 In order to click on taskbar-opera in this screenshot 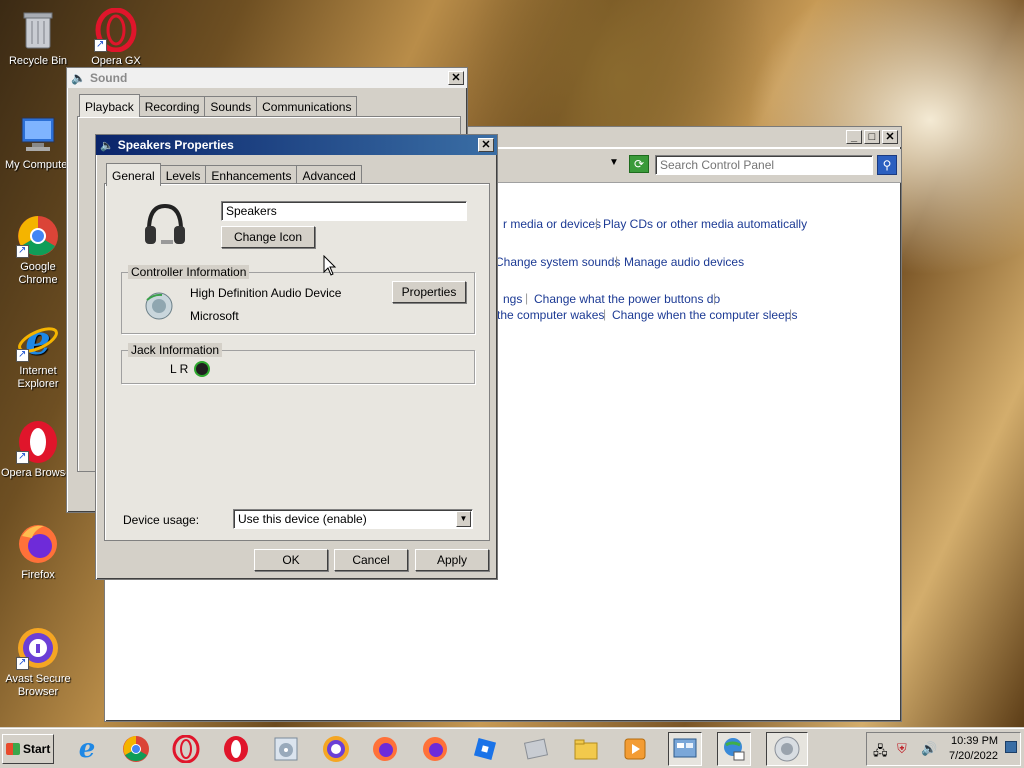, I will do `click(236, 749)`.